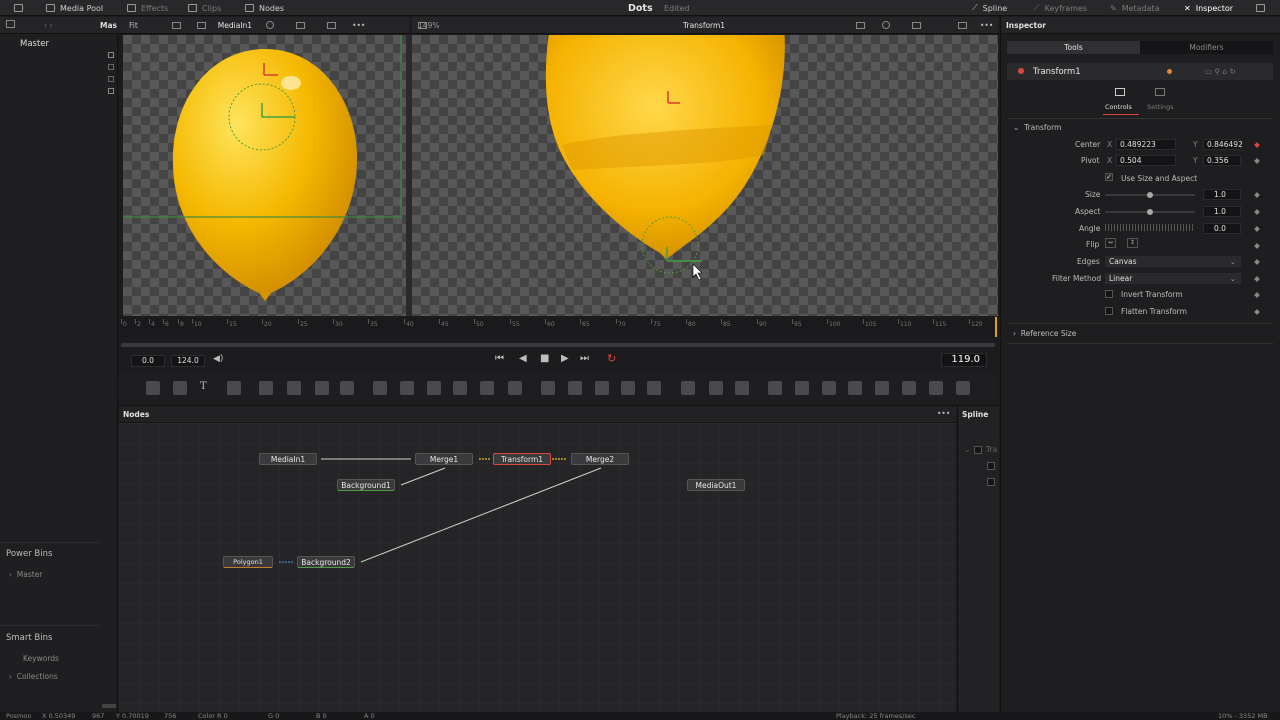  I want to click on fit-dropdown: Fit, so click(133, 25).